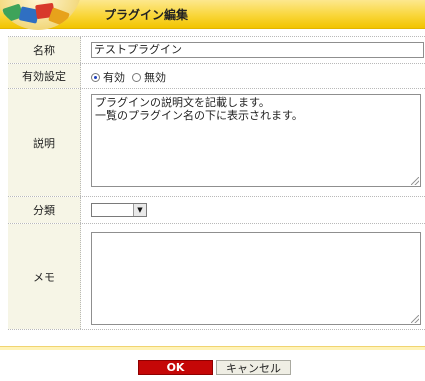  I want to click on name-row: 名称 テストプラグイン, so click(216, 50).